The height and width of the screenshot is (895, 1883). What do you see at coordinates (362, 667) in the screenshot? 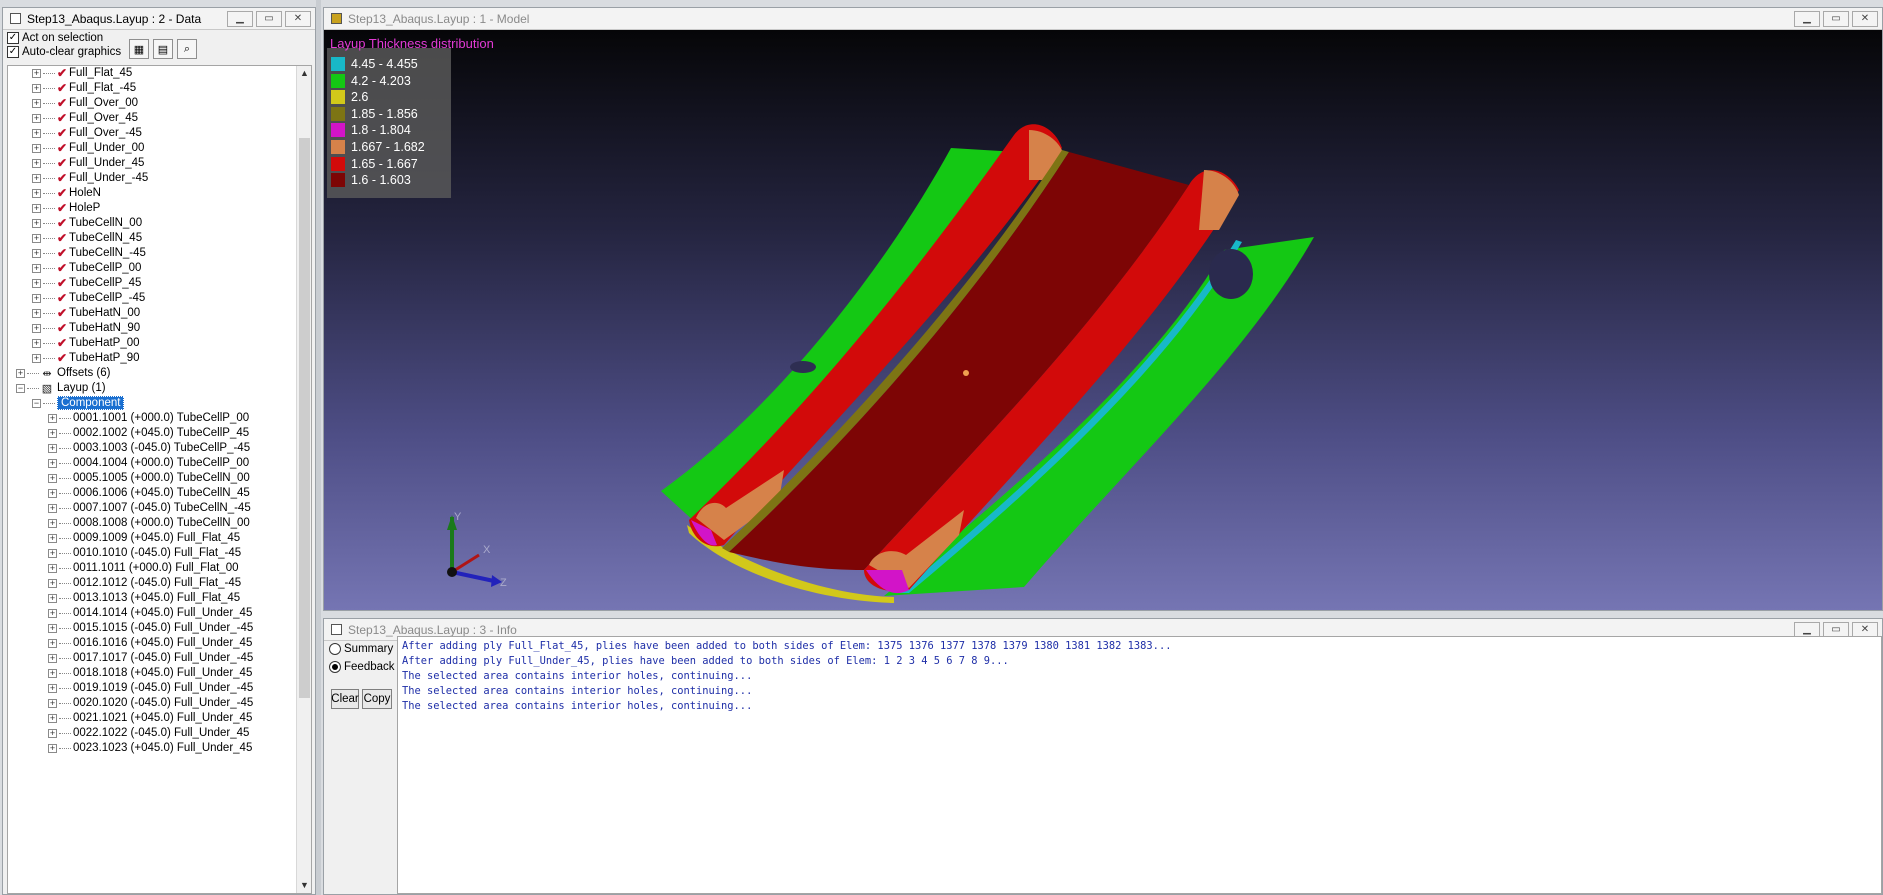
I see `feedback-option: Feedback` at bounding box center [362, 667].